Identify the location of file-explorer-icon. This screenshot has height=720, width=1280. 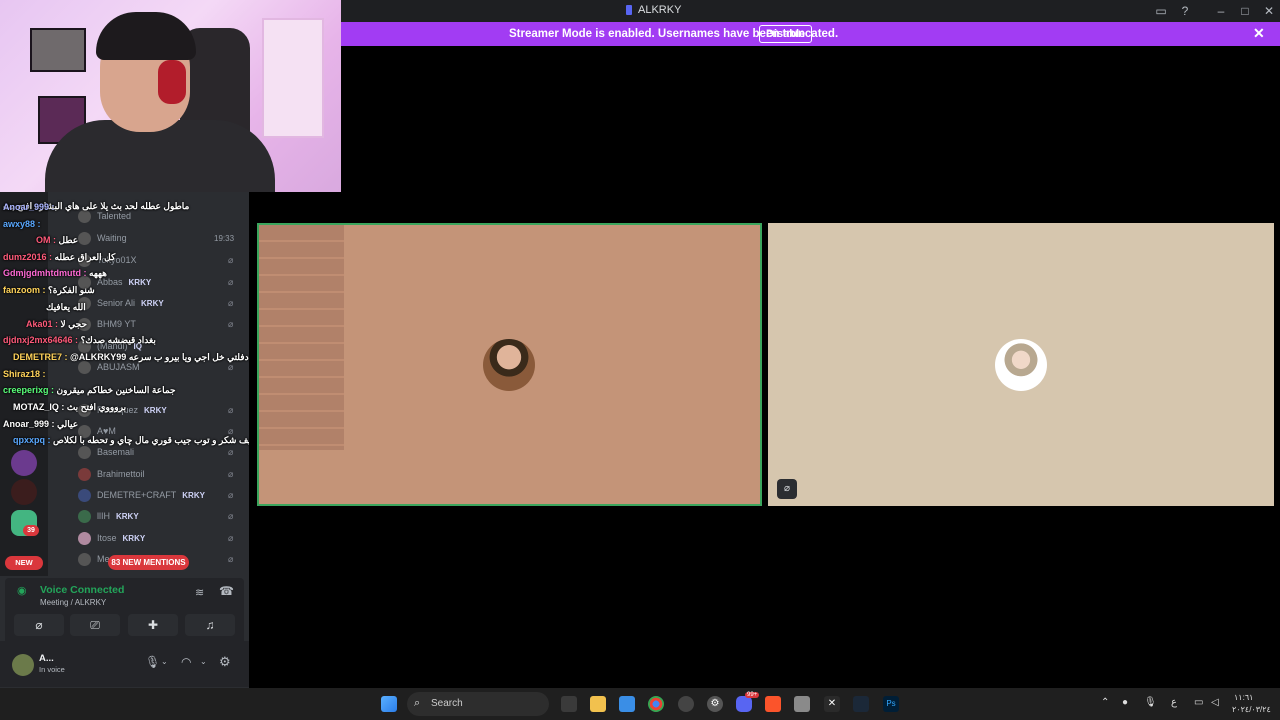
(598, 704).